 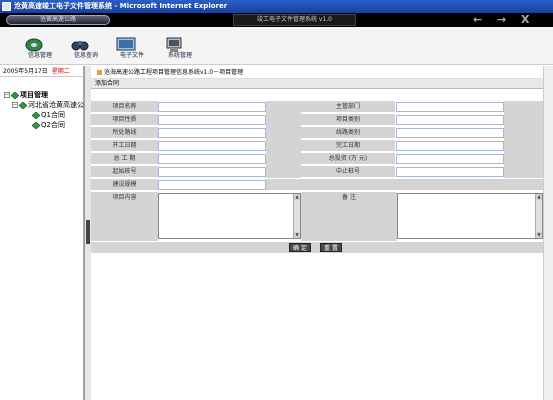 I want to click on breadcrumb-text: 沧海高速公路工程项目管理信息系统v1.0－项目管理, so click(x=174, y=72).